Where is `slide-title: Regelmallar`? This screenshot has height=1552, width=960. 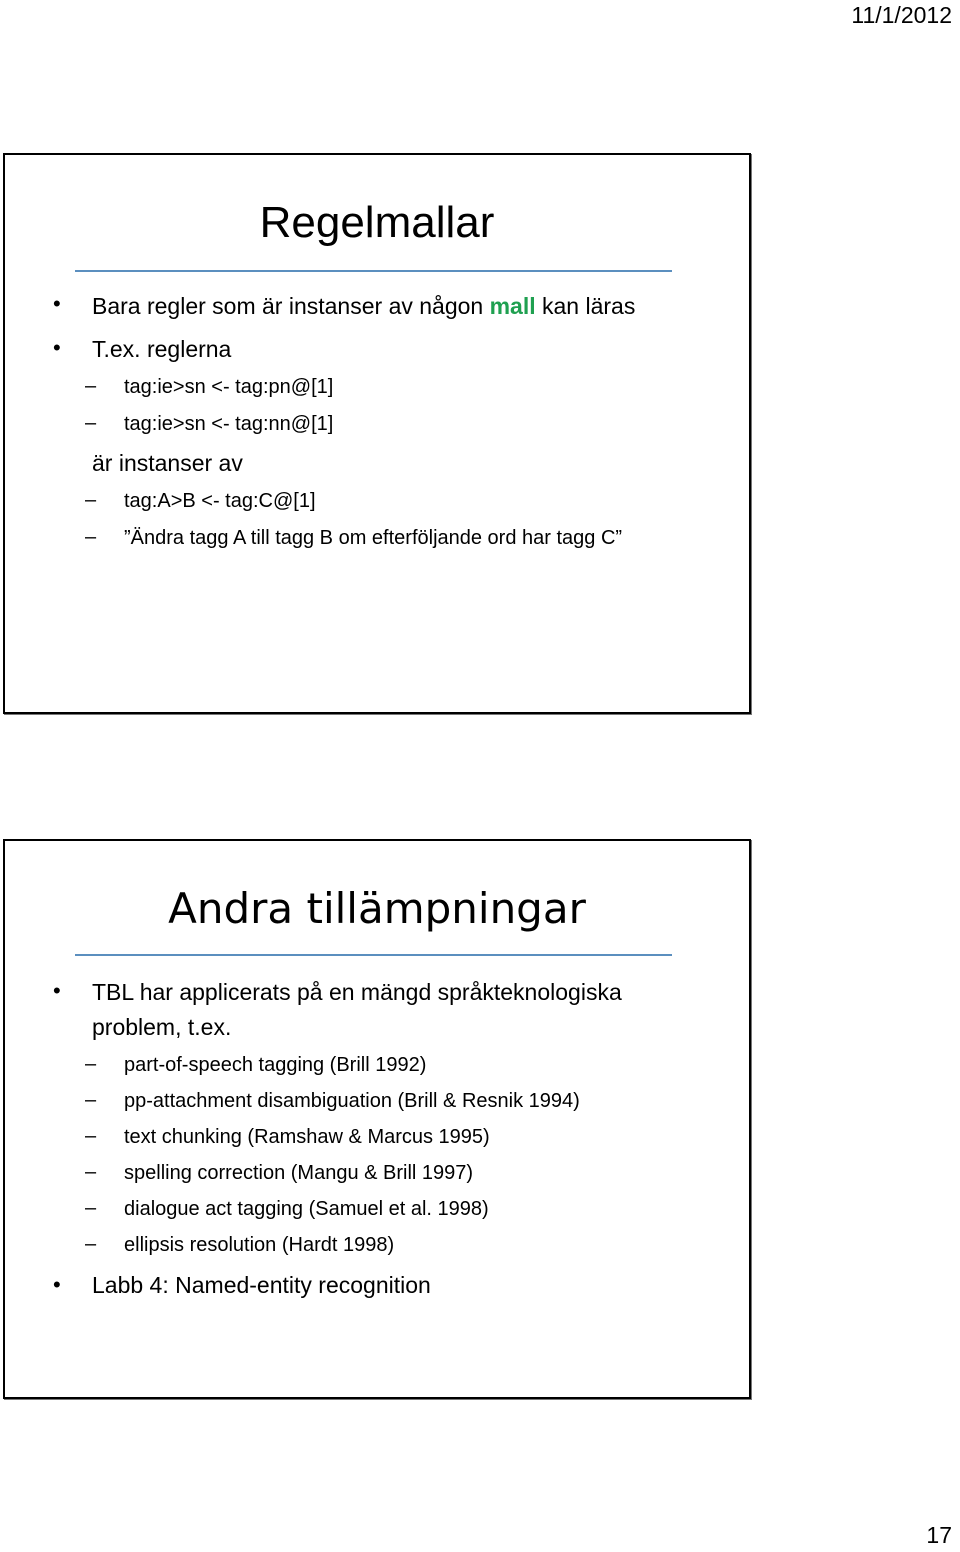
slide-title: Regelmallar is located at coordinates (377, 222).